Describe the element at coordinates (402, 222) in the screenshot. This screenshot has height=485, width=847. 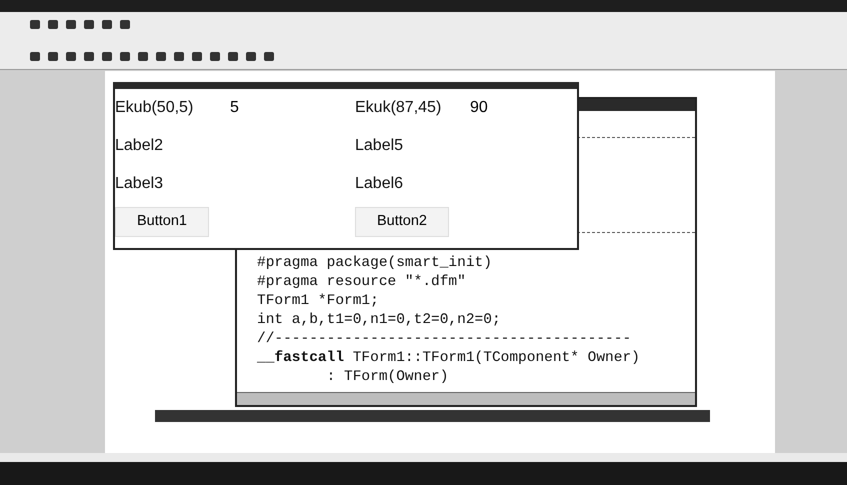
I see `form-button: Button2` at that location.